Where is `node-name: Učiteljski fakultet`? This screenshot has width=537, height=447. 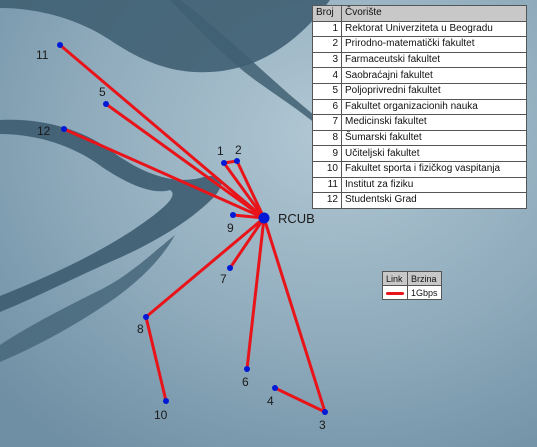 node-name: Učiteljski fakultet is located at coordinates (434, 153).